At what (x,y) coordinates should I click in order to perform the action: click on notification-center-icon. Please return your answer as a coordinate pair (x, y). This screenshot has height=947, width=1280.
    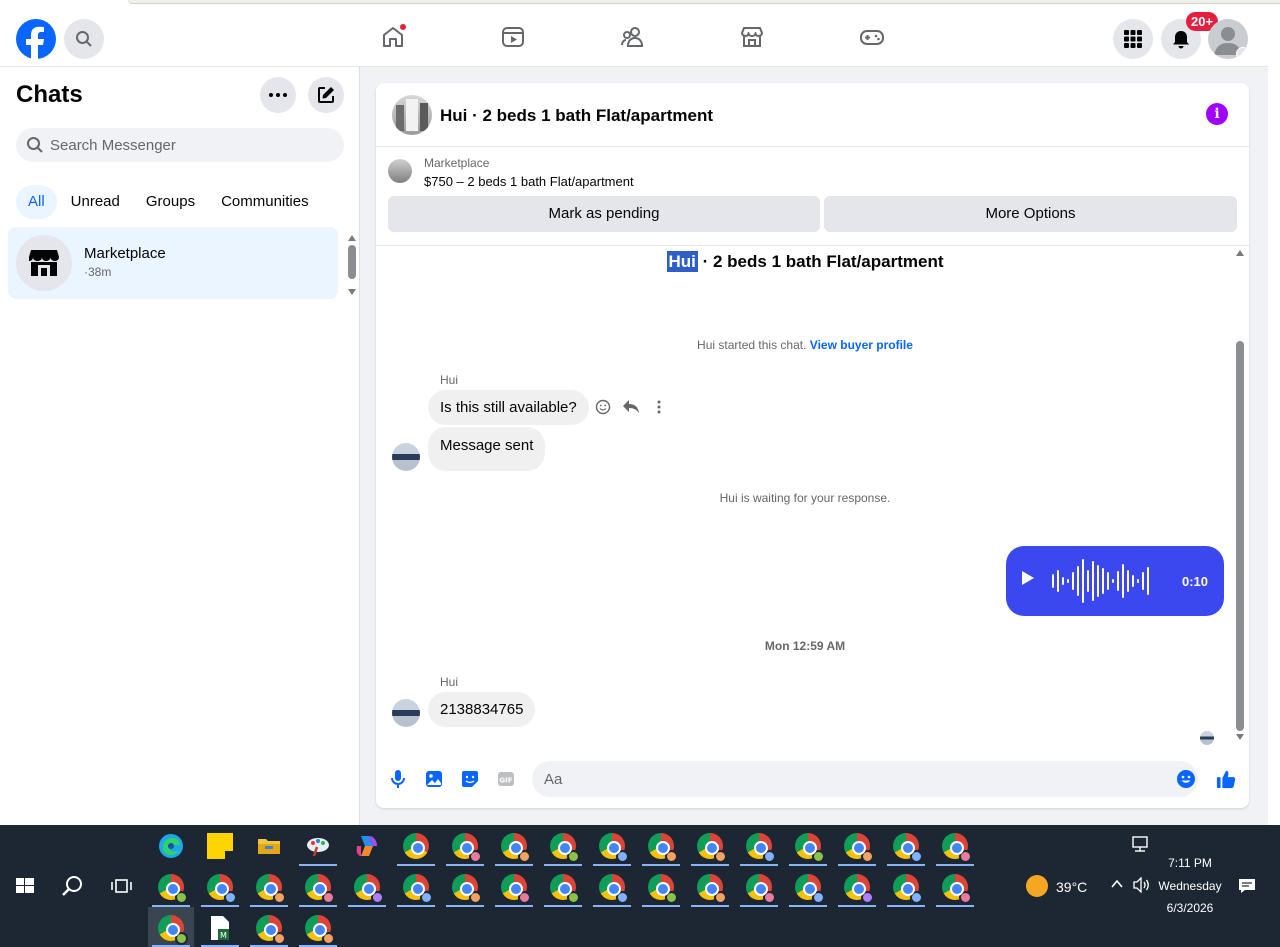
    Looking at the image, I should click on (1247, 886).